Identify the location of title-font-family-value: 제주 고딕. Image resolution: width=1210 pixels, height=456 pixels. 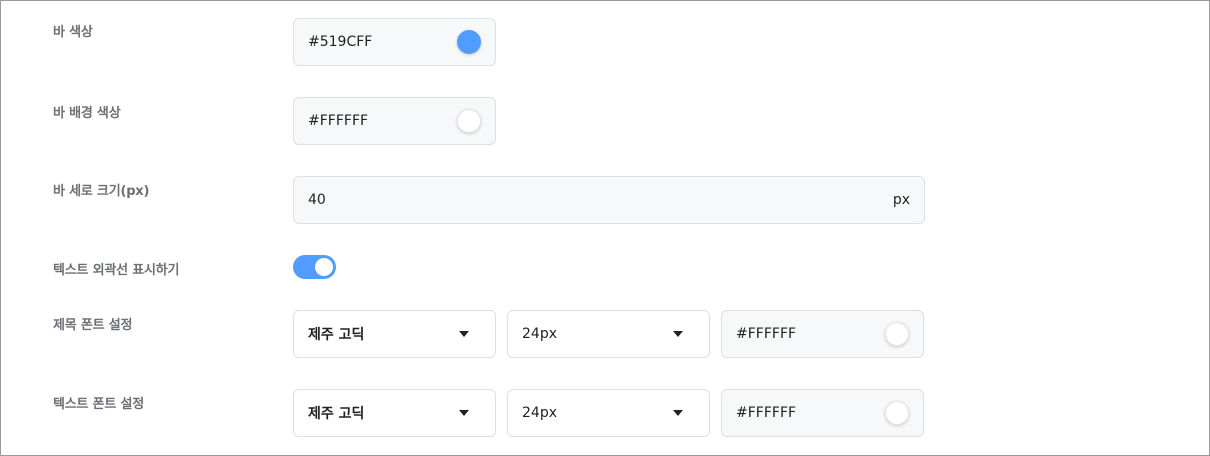
(336, 335).